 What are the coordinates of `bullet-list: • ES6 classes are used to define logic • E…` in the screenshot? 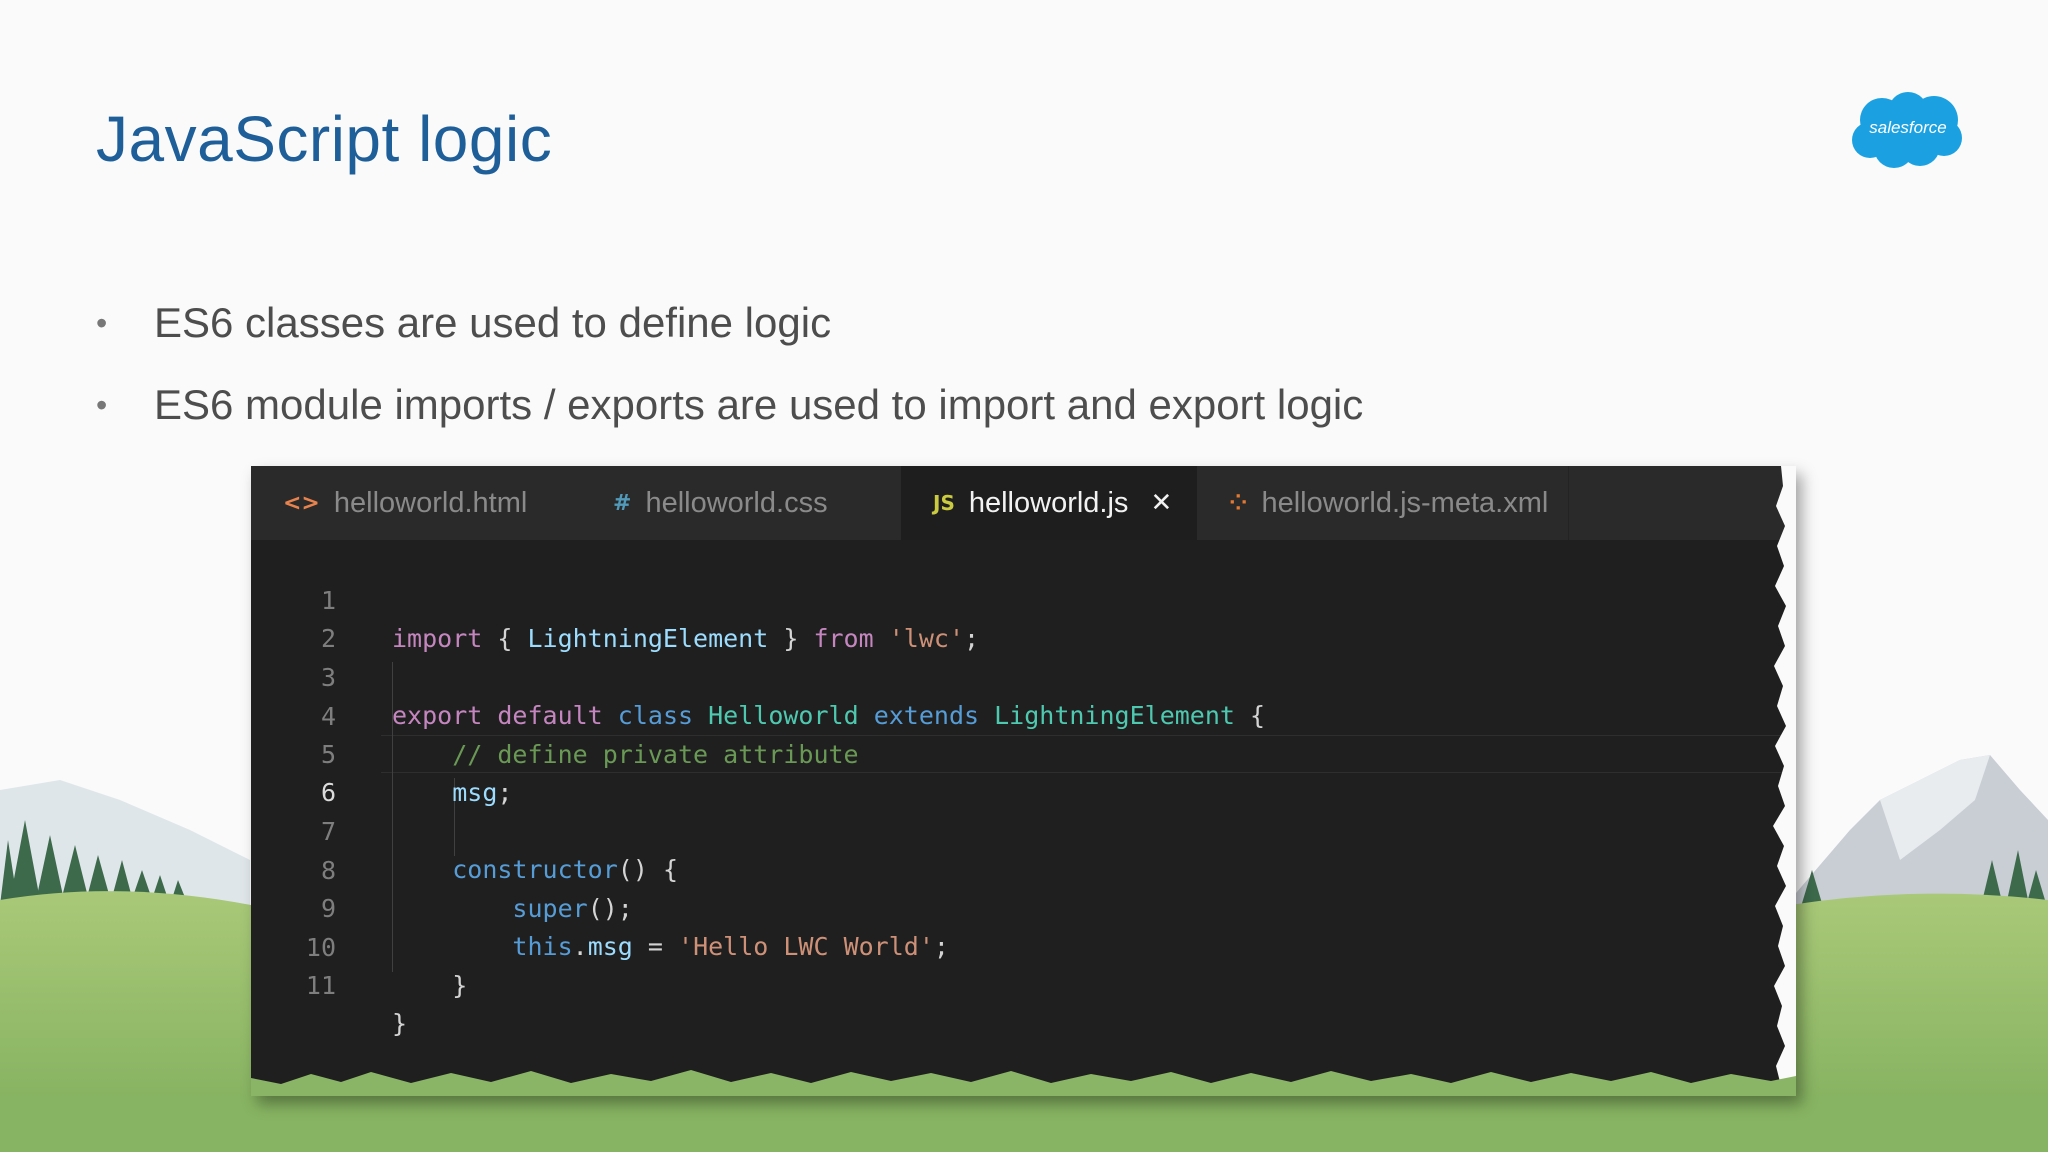 It's located at (729, 374).